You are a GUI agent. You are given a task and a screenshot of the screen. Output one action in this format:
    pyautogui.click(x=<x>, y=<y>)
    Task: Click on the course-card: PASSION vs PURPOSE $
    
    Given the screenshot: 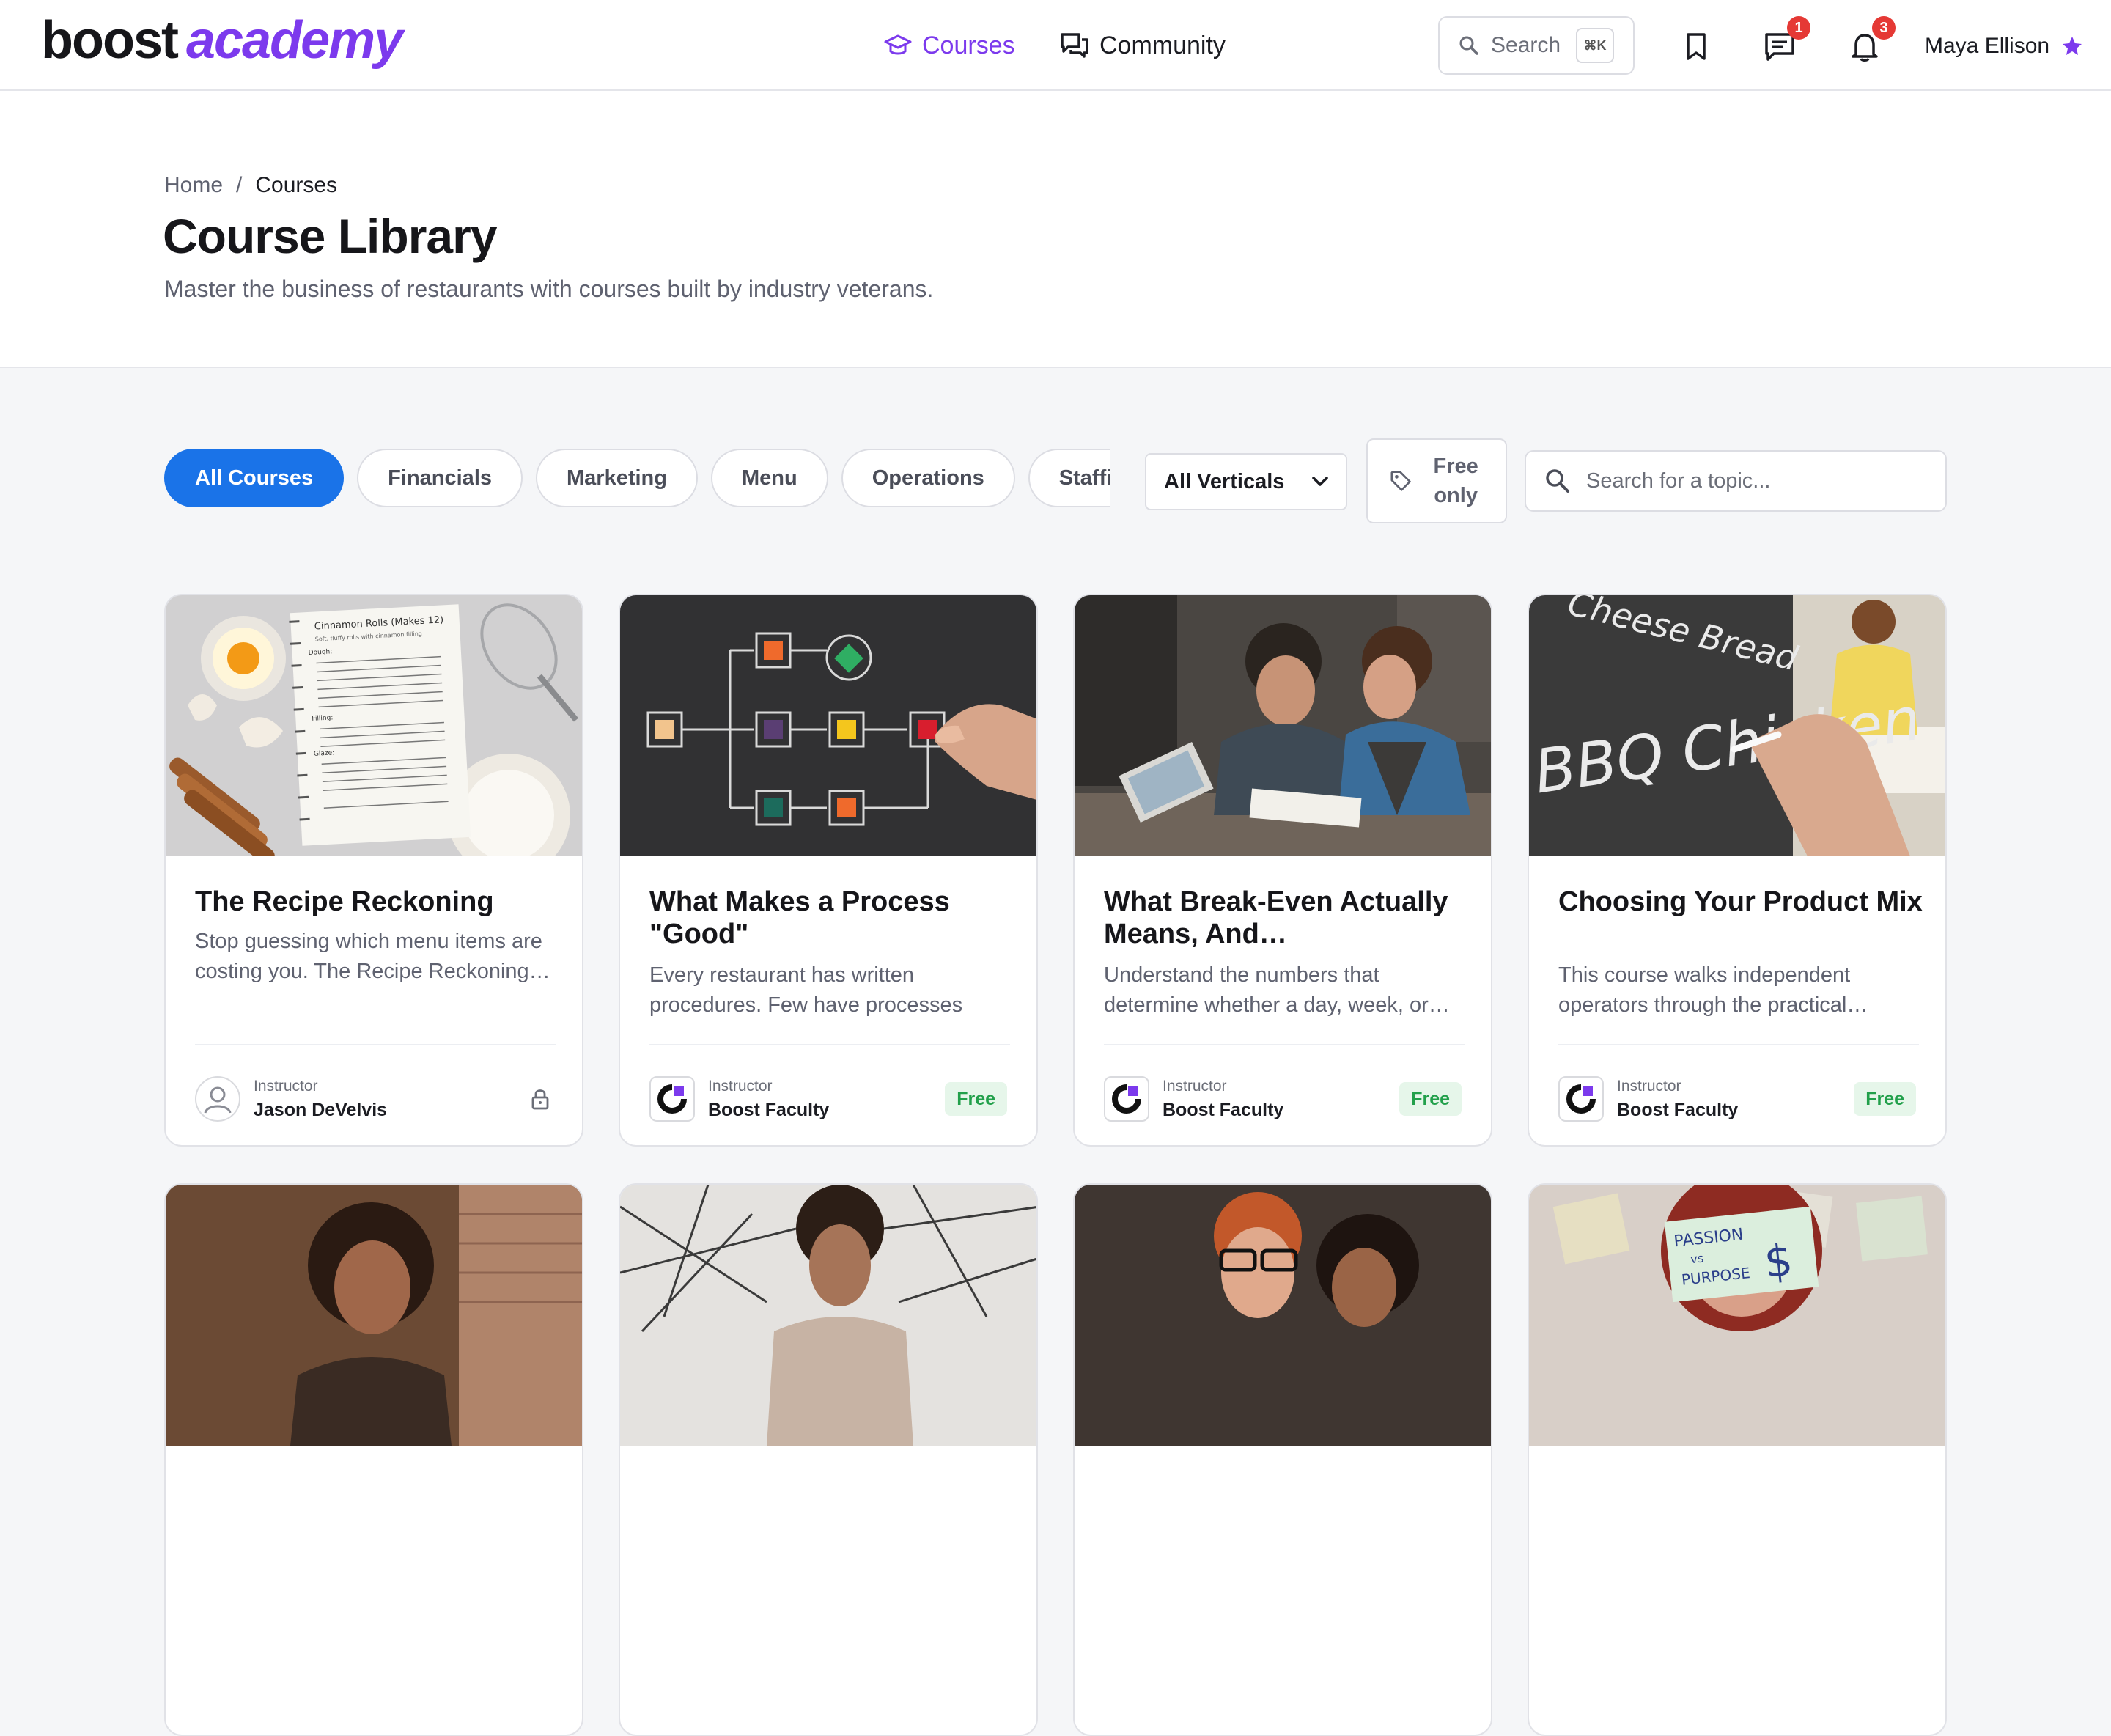 What is the action you would take?
    pyautogui.click(x=1737, y=1460)
    